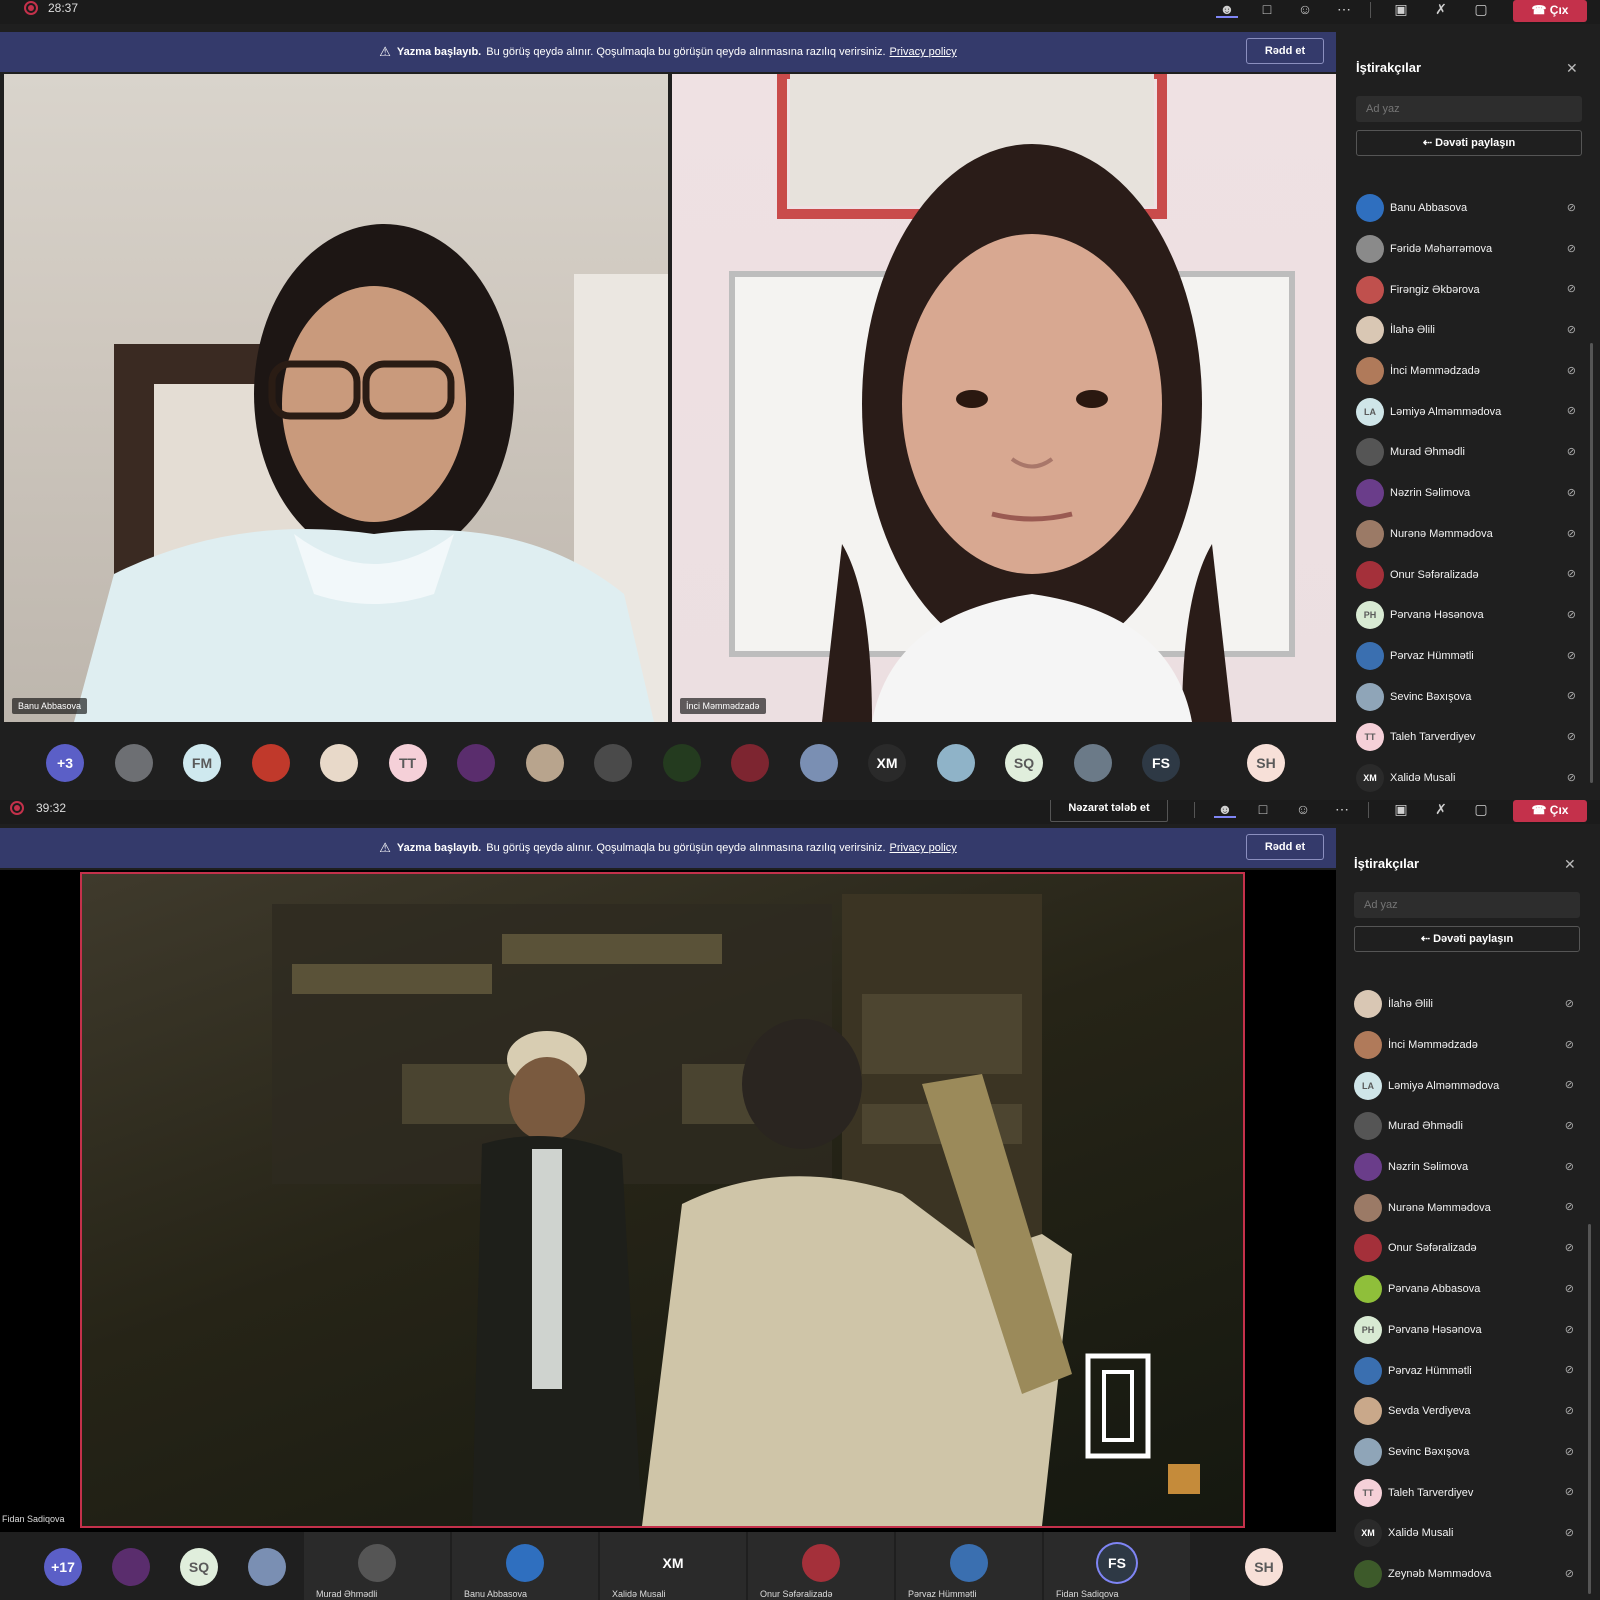  I want to click on participant-tile: Onur Səfəralizadə, so click(821, 1566).